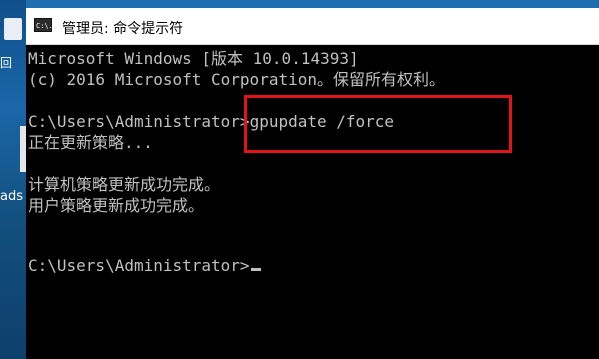 The image size is (599, 359). Describe the element at coordinates (236, 79) in the screenshot. I see `console-line: (c) 2016 Microsoft Corporation。保留所有权利。` at that location.